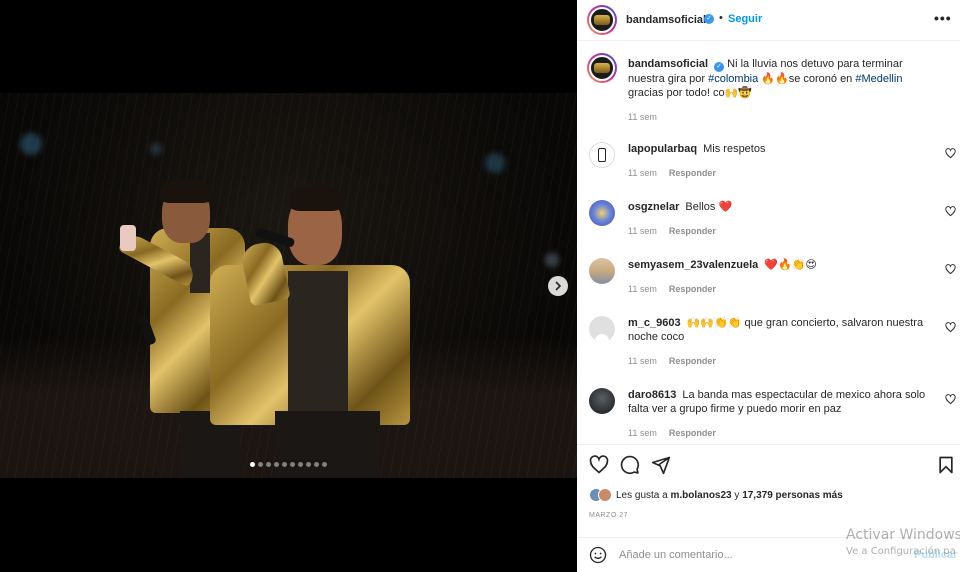 The width and height of the screenshot is (960, 572). Describe the element at coordinates (778, 149) in the screenshot. I see `comment-text: lapopularbaq Mis respetos` at that location.